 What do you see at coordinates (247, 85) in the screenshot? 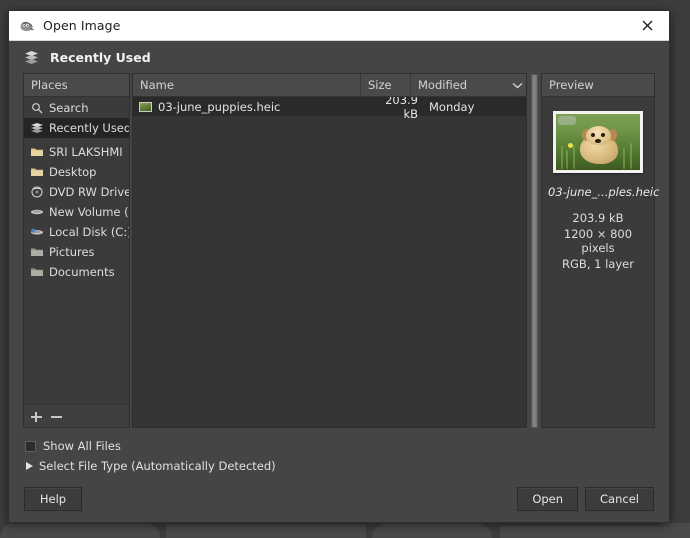
I see `column-header-name: Name` at bounding box center [247, 85].